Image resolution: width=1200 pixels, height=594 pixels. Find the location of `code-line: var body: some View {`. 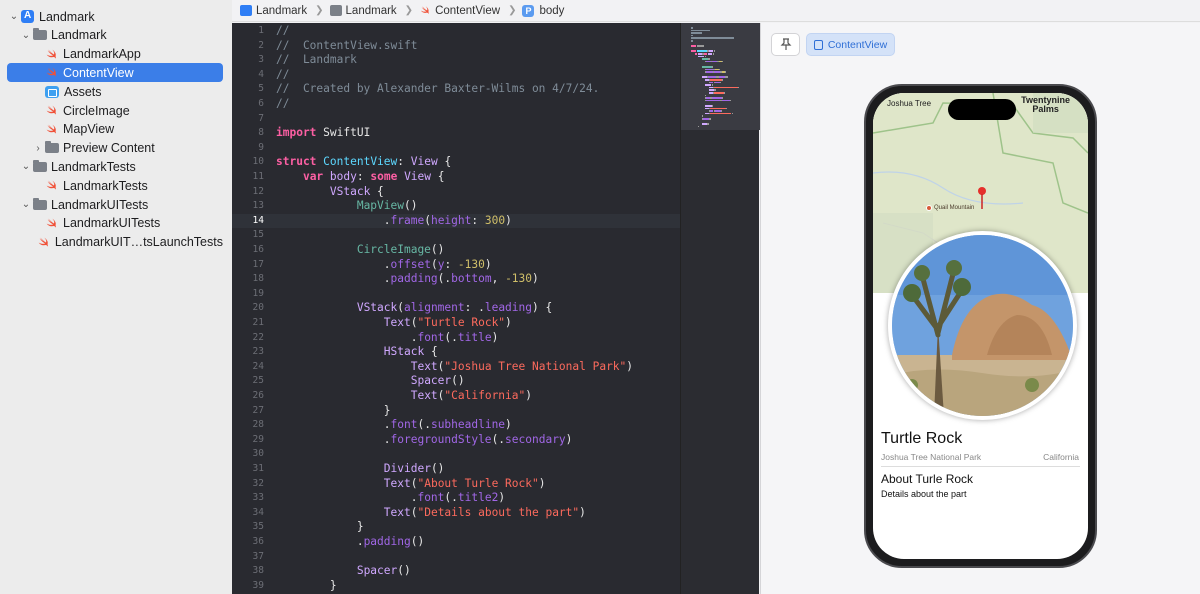

code-line: var body: some View { is located at coordinates (478, 177).